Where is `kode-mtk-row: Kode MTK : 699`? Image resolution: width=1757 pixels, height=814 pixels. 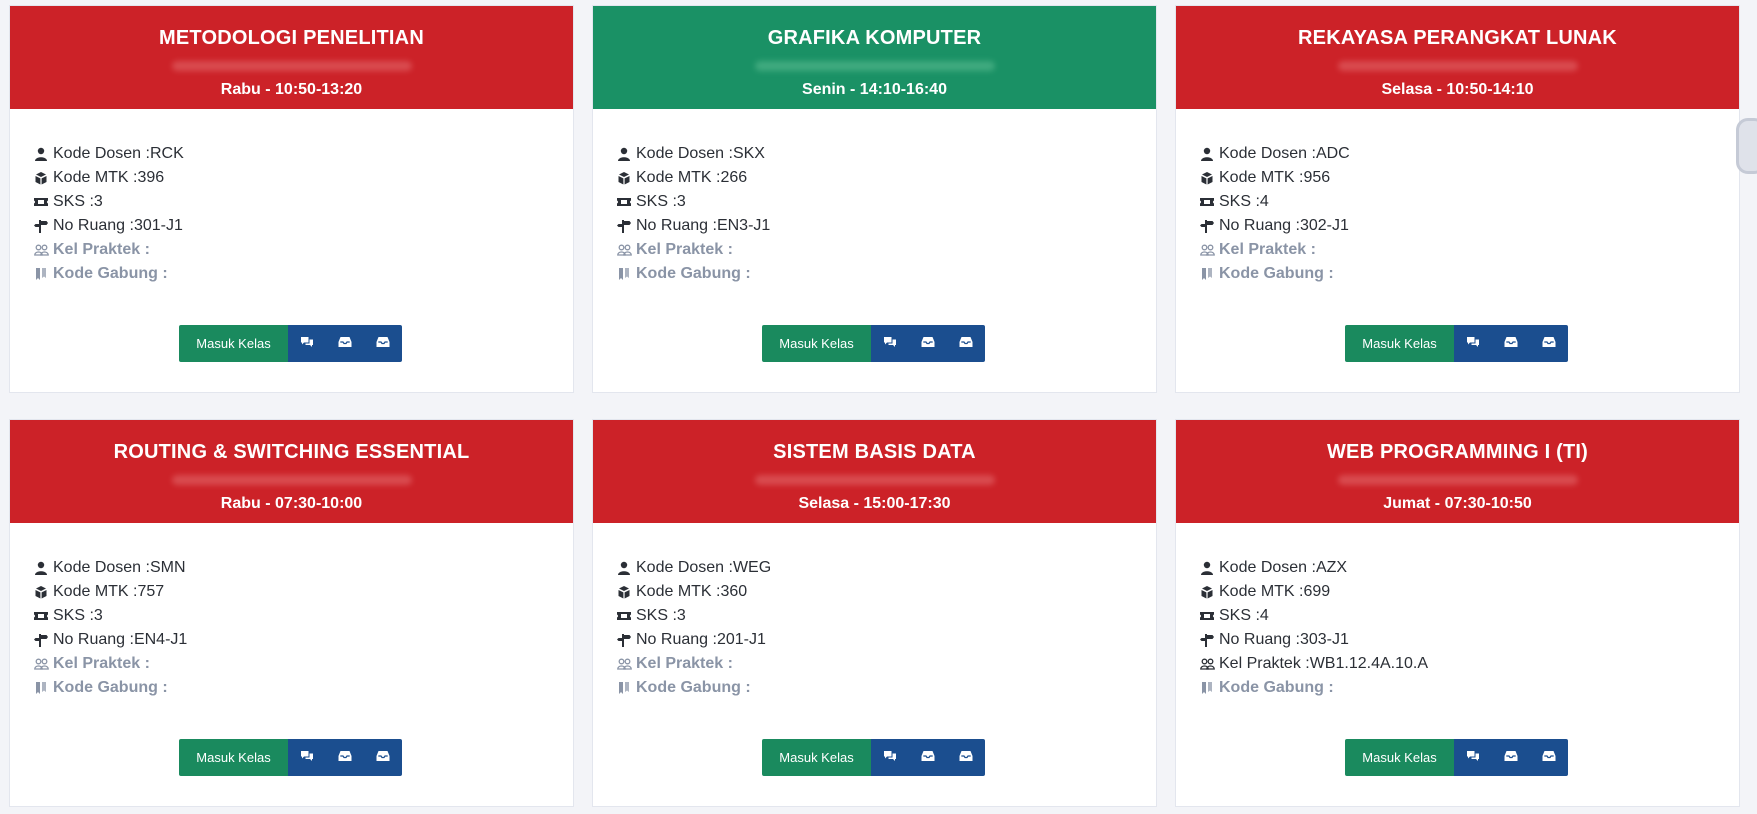 kode-mtk-row: Kode MTK : 699 is located at coordinates (1468, 592).